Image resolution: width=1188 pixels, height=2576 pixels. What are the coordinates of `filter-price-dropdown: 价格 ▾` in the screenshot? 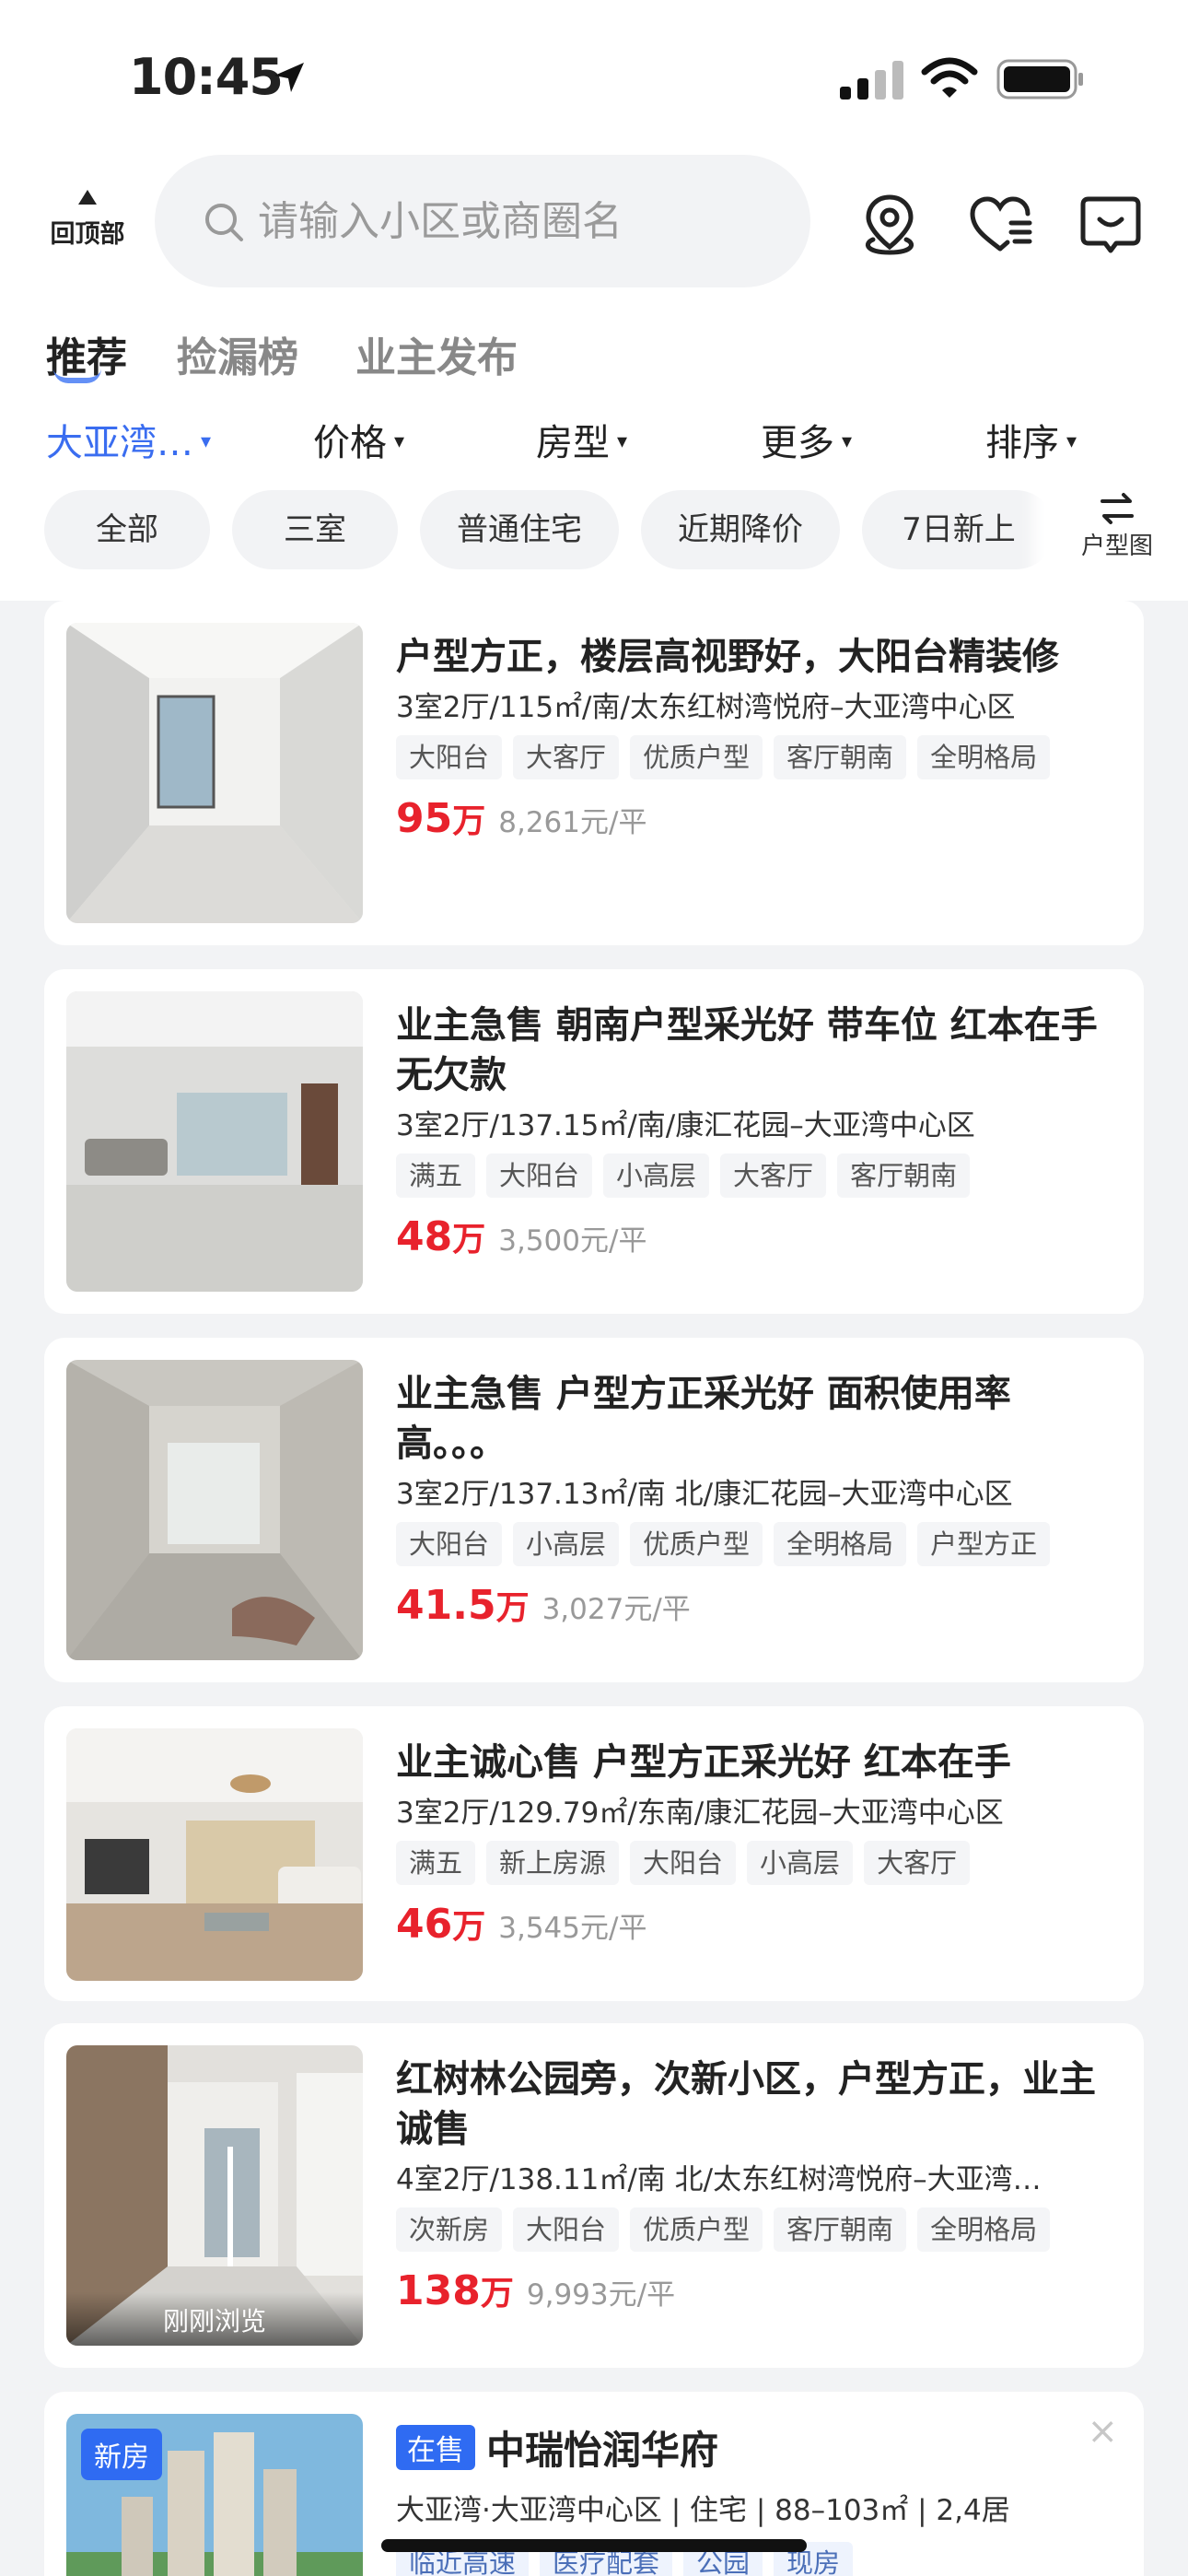 It's located at (358, 439).